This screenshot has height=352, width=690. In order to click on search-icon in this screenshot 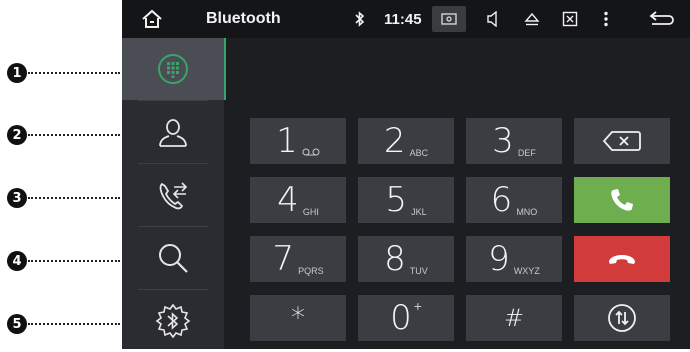, I will do `click(173, 258)`.